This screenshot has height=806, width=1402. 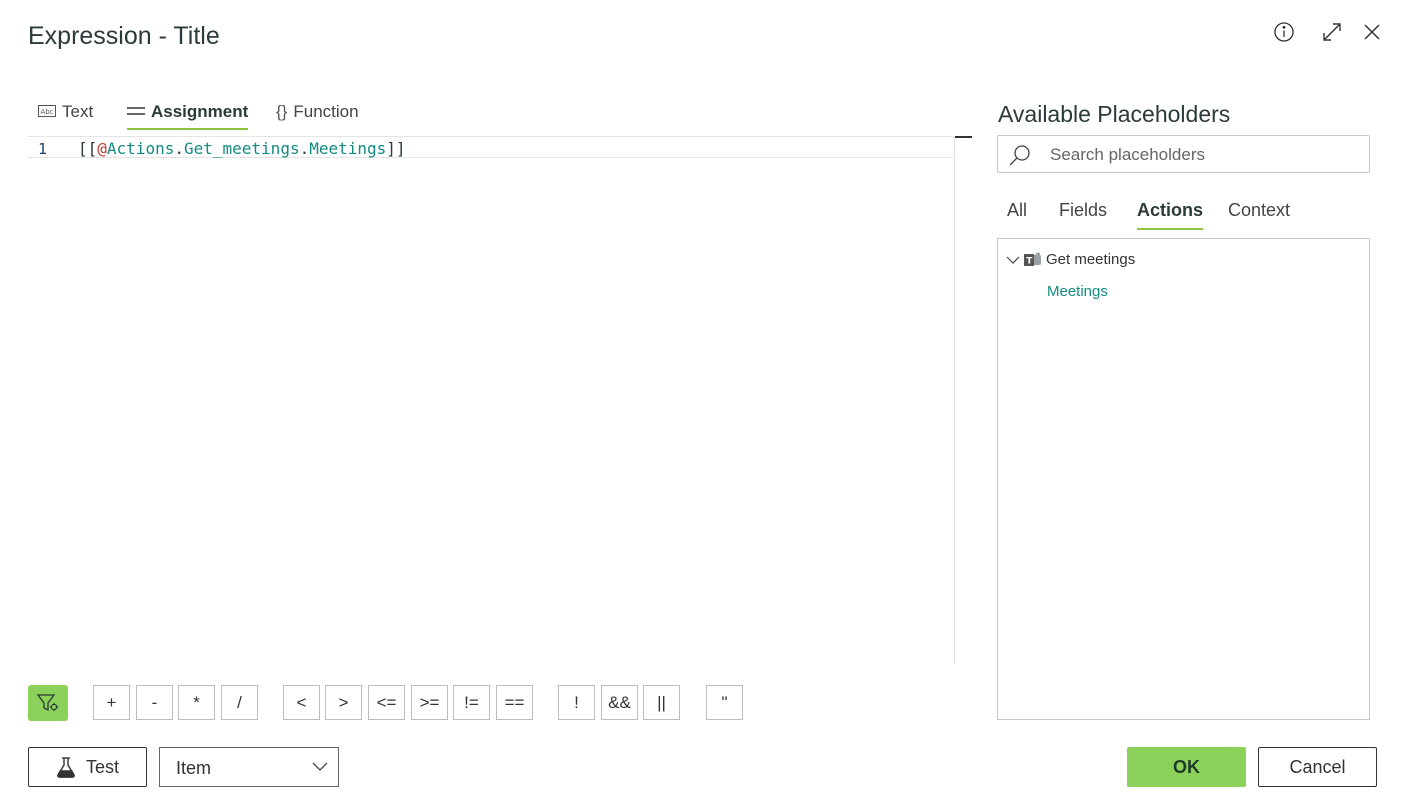 I want to click on equals-icon, so click(x=136, y=112).